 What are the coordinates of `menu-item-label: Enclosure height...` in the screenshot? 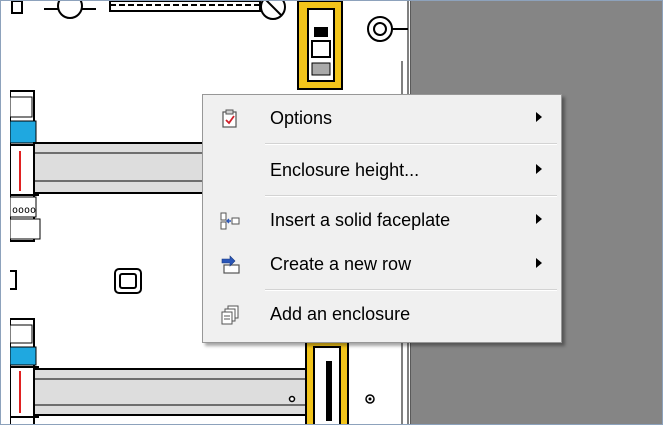 It's located at (345, 169).